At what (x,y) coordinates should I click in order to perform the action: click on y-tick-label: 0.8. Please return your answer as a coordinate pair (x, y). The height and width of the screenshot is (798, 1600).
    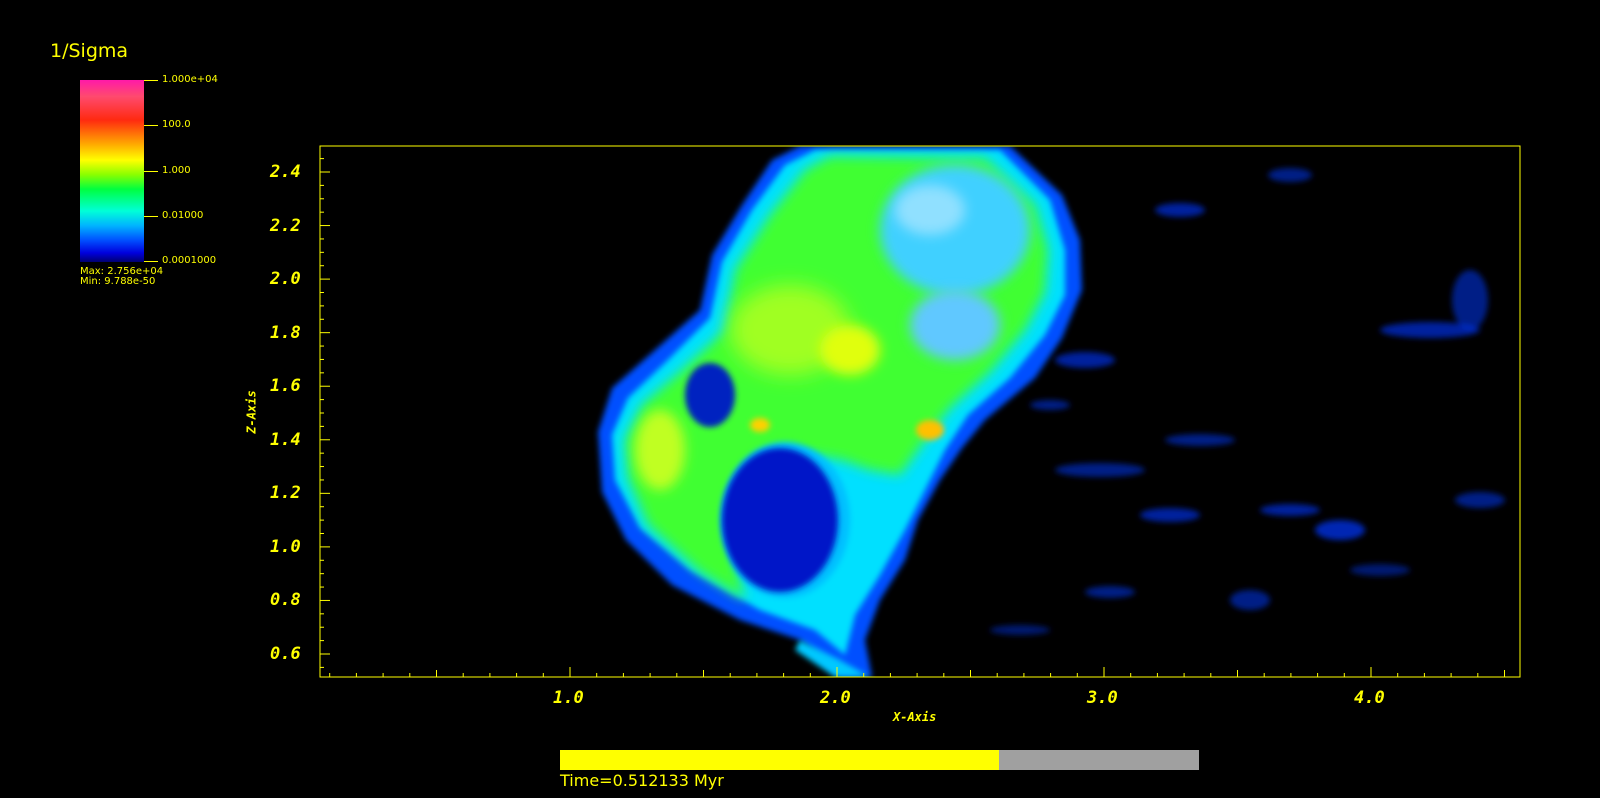
    Looking at the image, I should click on (285, 600).